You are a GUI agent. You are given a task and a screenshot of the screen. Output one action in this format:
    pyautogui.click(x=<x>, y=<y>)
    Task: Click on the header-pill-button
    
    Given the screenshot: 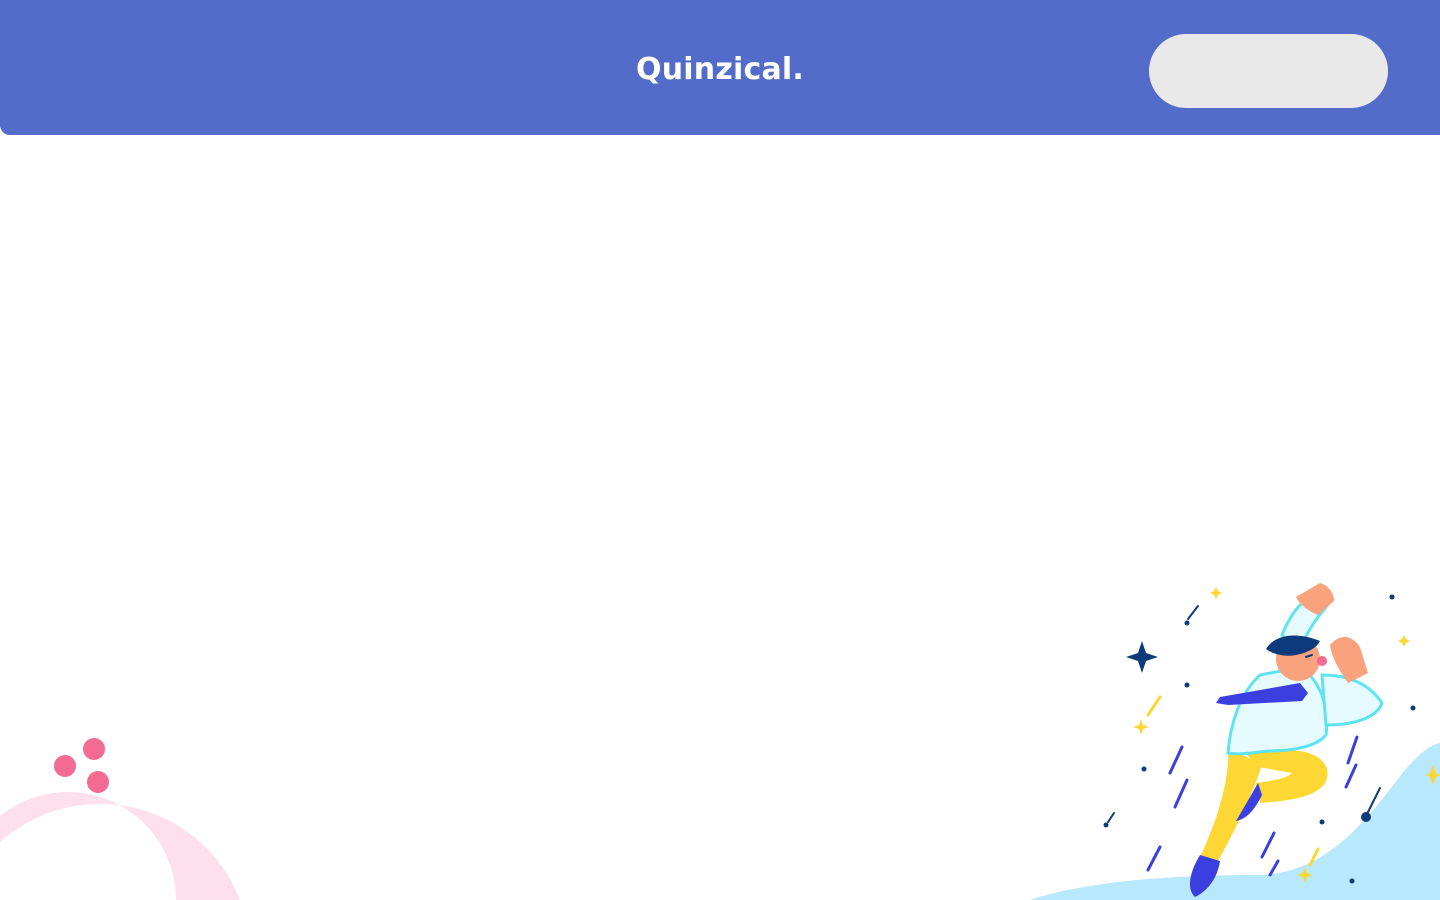 What is the action you would take?
    pyautogui.click(x=1268, y=71)
    